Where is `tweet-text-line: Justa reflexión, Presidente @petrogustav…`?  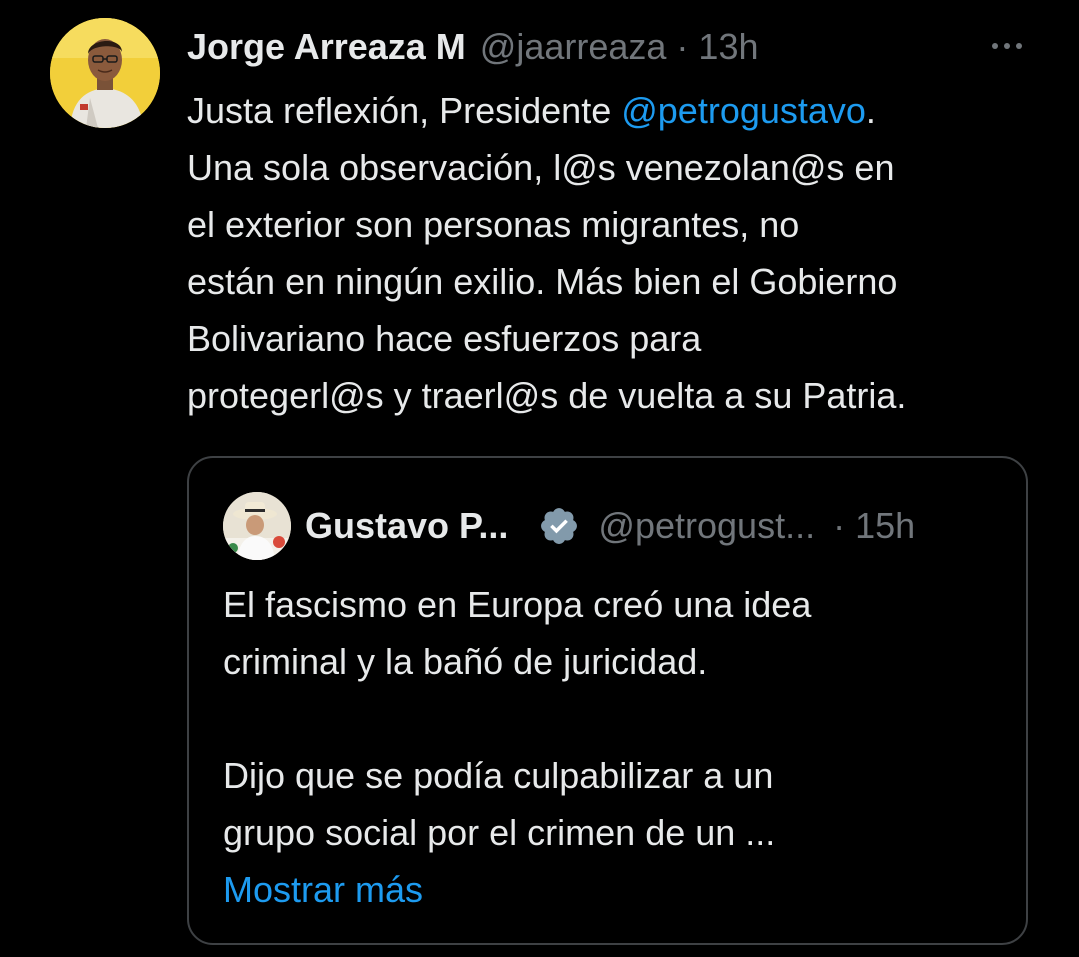 tweet-text-line: Justa reflexión, Presidente @petrogustav… is located at coordinates (617, 110).